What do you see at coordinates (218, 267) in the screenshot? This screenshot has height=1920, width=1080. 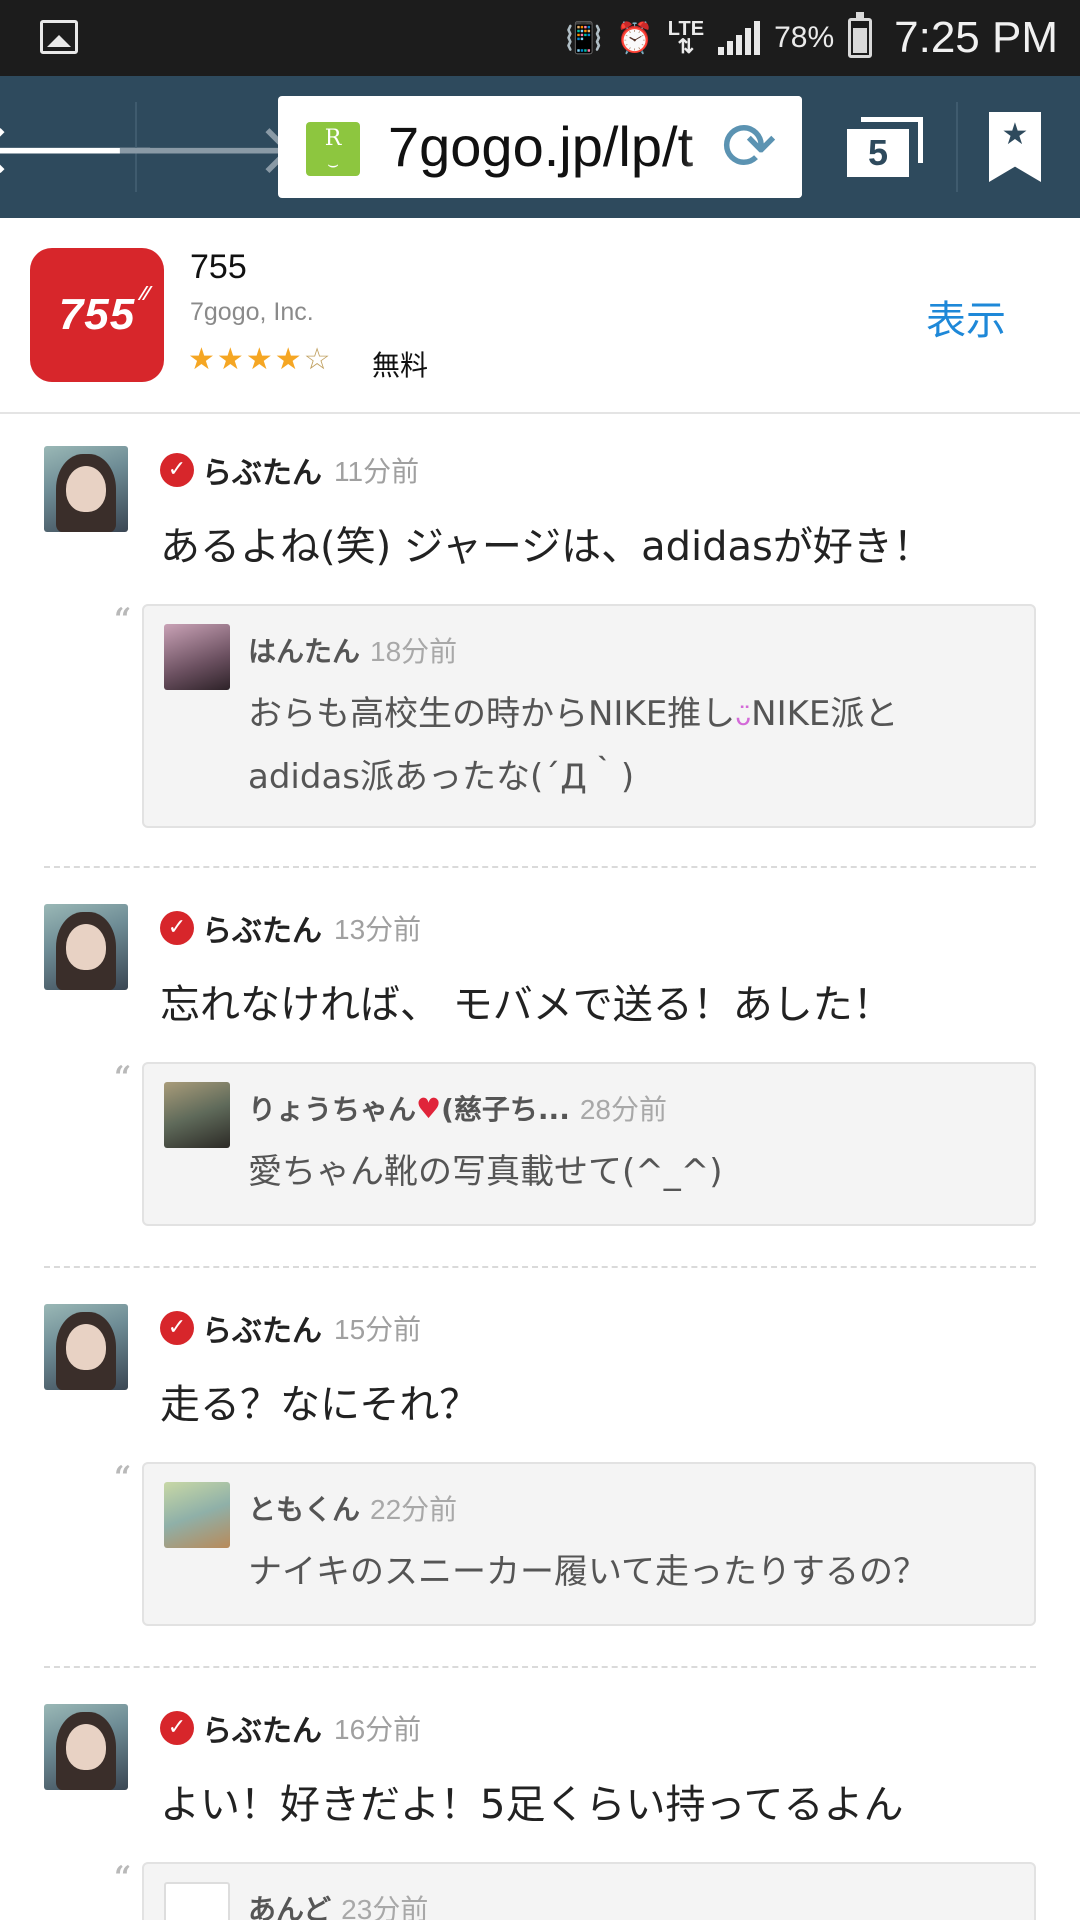 I see `app-name: 755` at bounding box center [218, 267].